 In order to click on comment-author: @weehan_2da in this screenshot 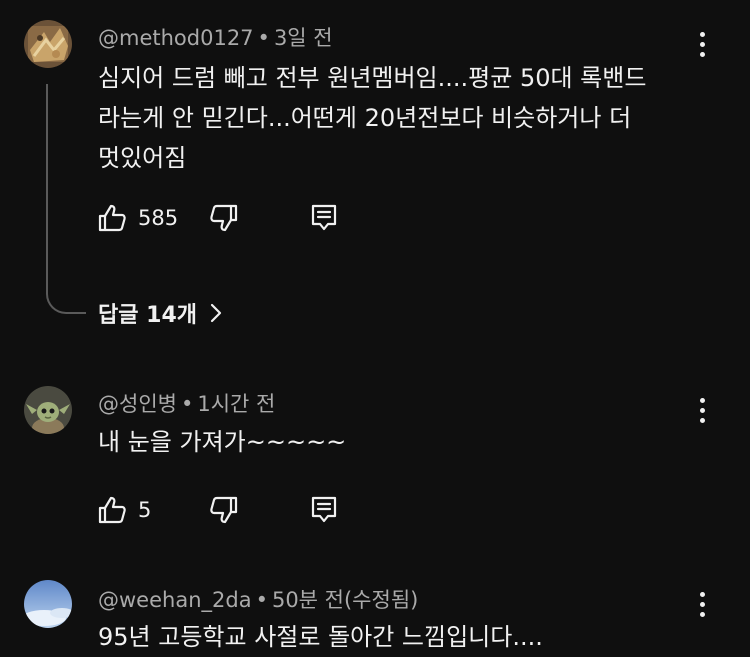, I will do `click(175, 600)`.